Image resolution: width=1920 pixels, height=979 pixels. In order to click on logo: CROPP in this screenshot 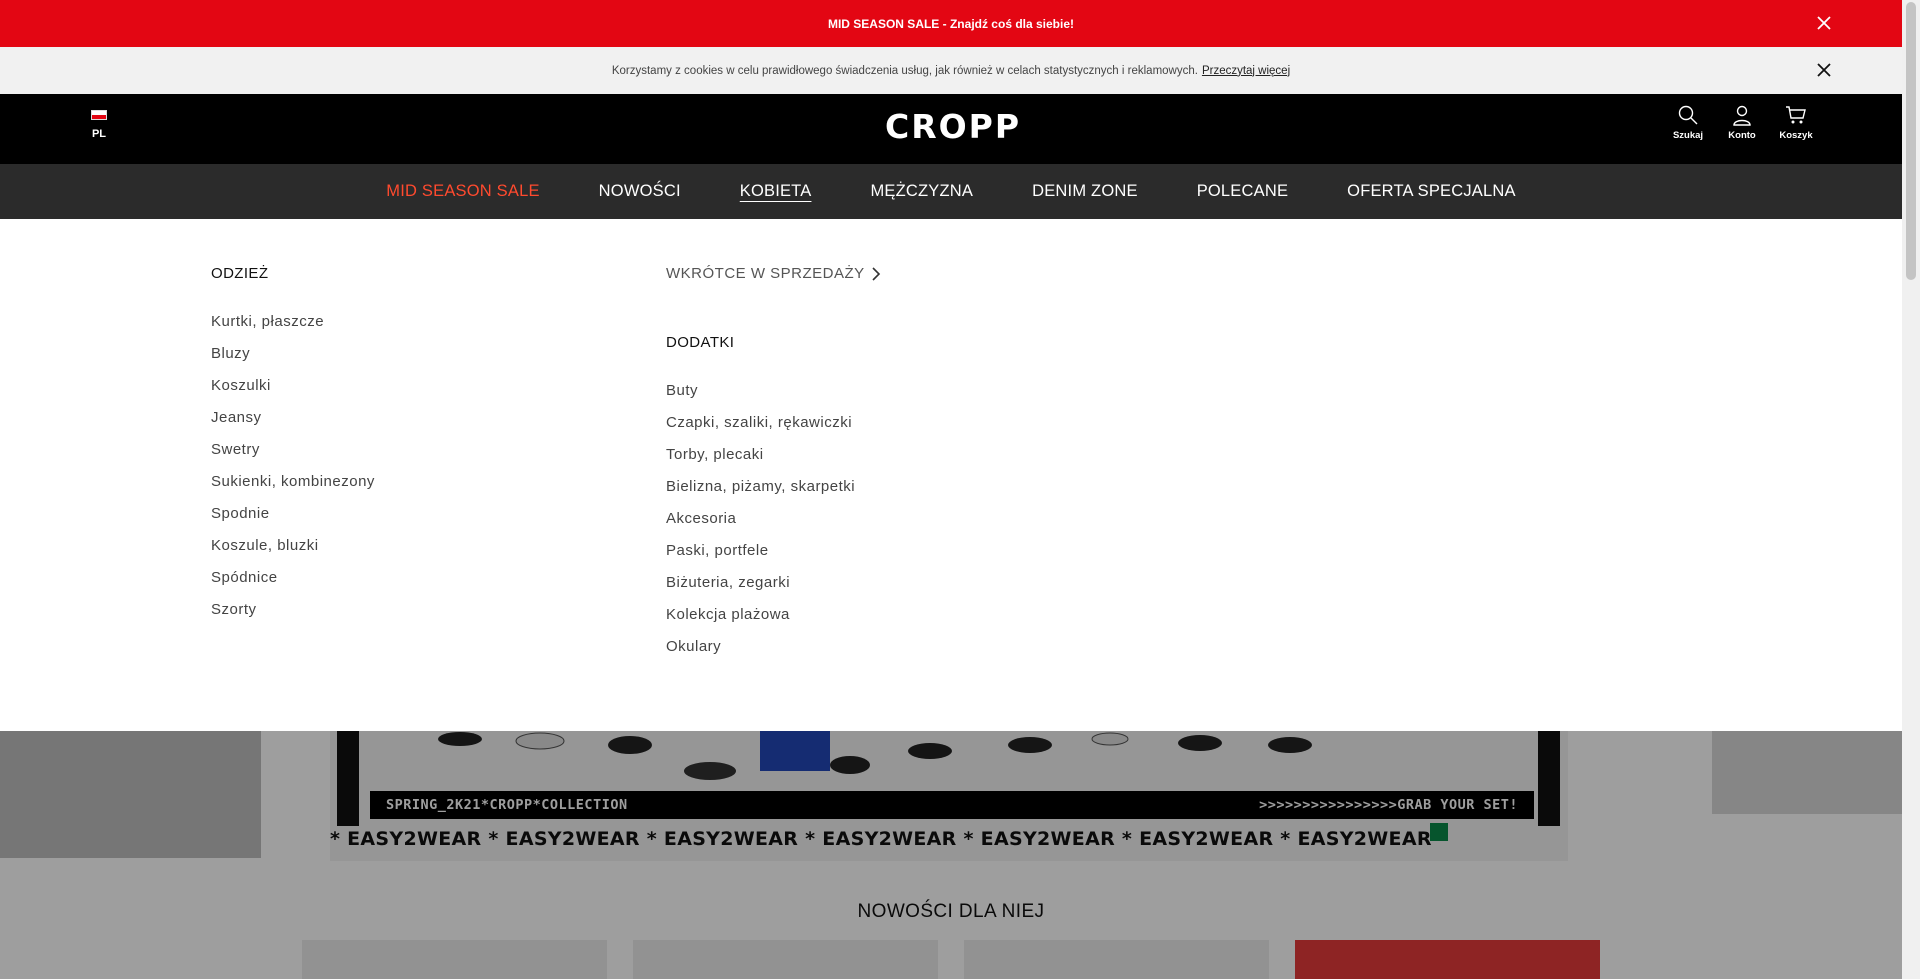, I will do `click(952, 127)`.